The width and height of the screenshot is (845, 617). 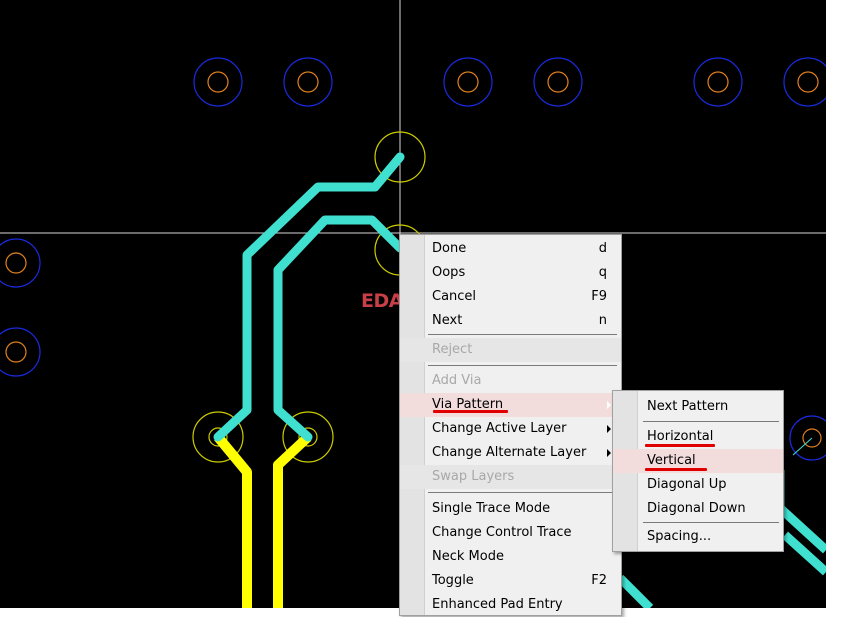 I want to click on menu-item-label: Next, so click(x=447, y=320).